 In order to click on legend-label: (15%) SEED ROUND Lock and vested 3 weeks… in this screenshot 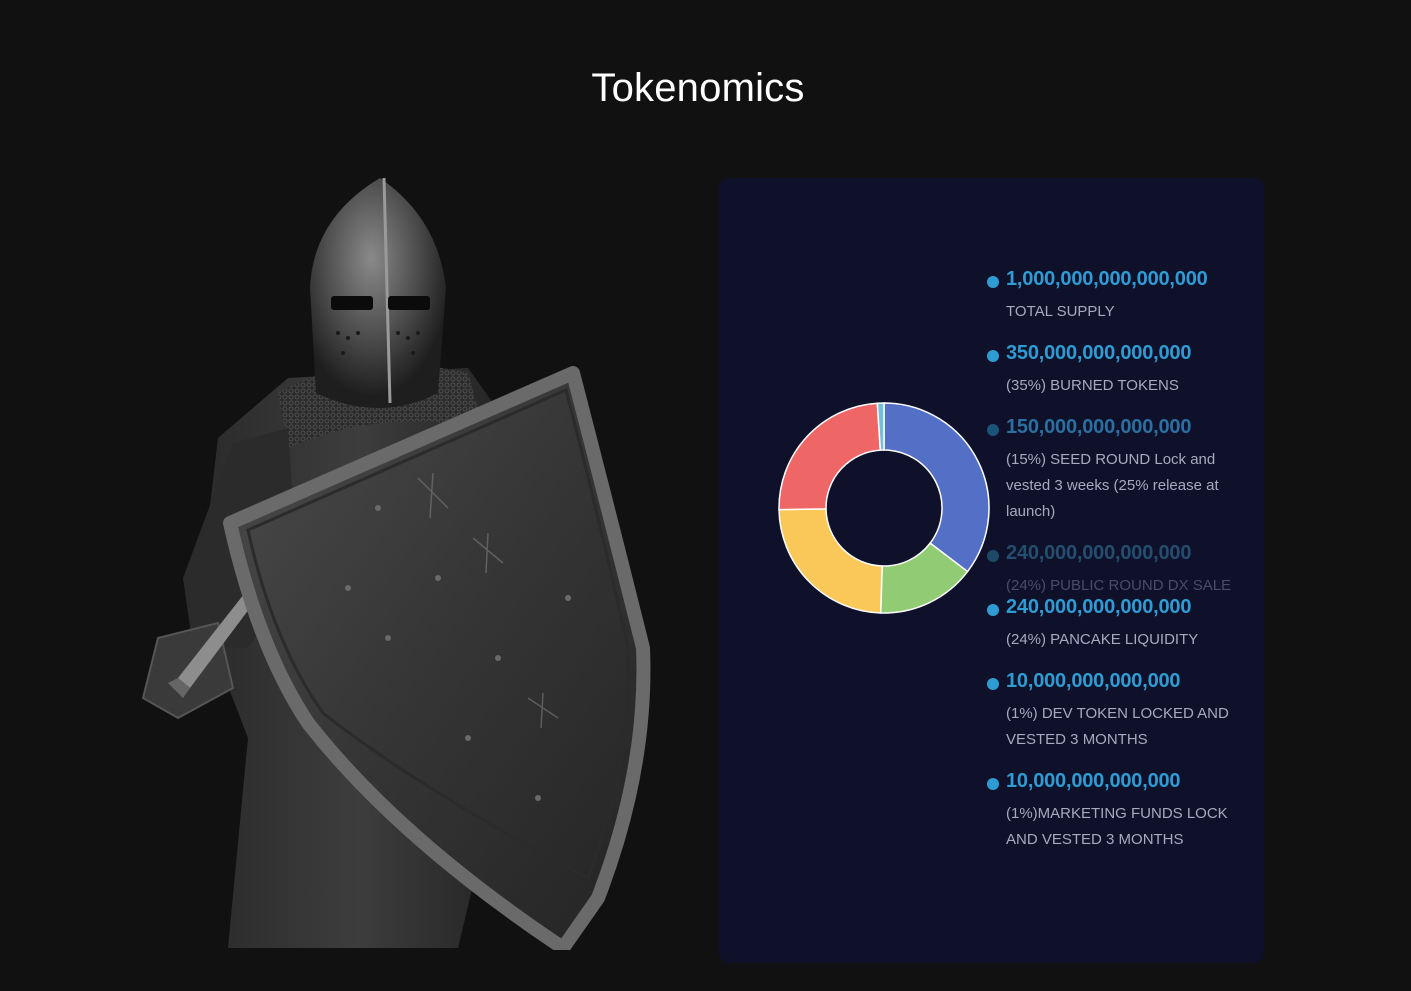, I will do `click(1112, 485)`.